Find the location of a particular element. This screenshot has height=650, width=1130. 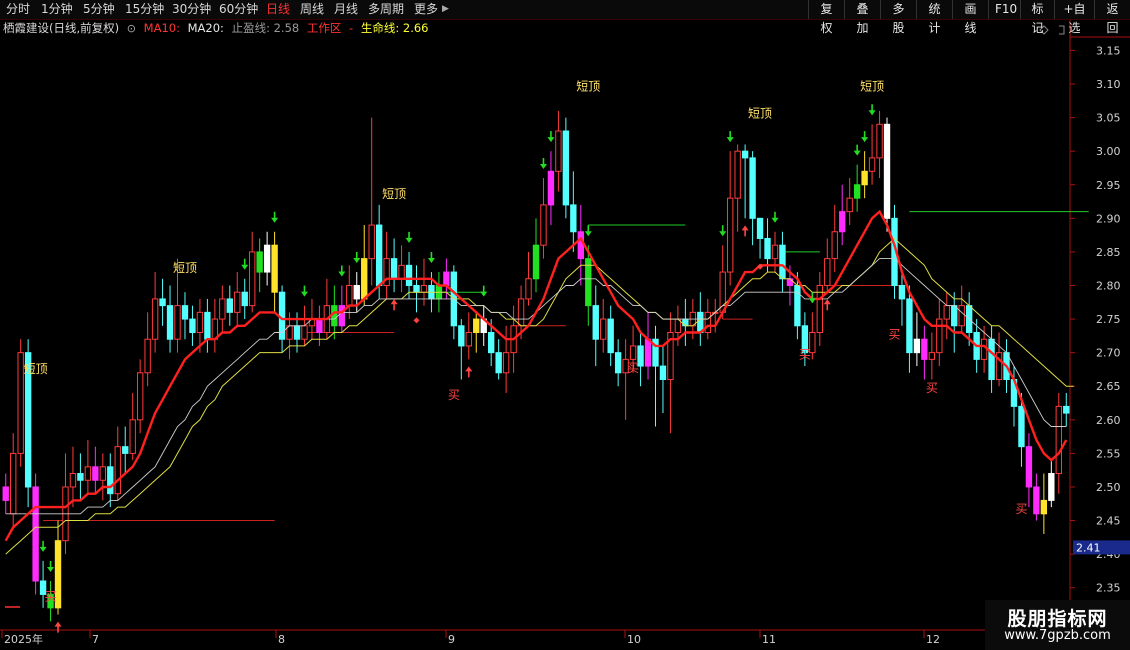

tab-30min: 30分钟 is located at coordinates (191, 9).